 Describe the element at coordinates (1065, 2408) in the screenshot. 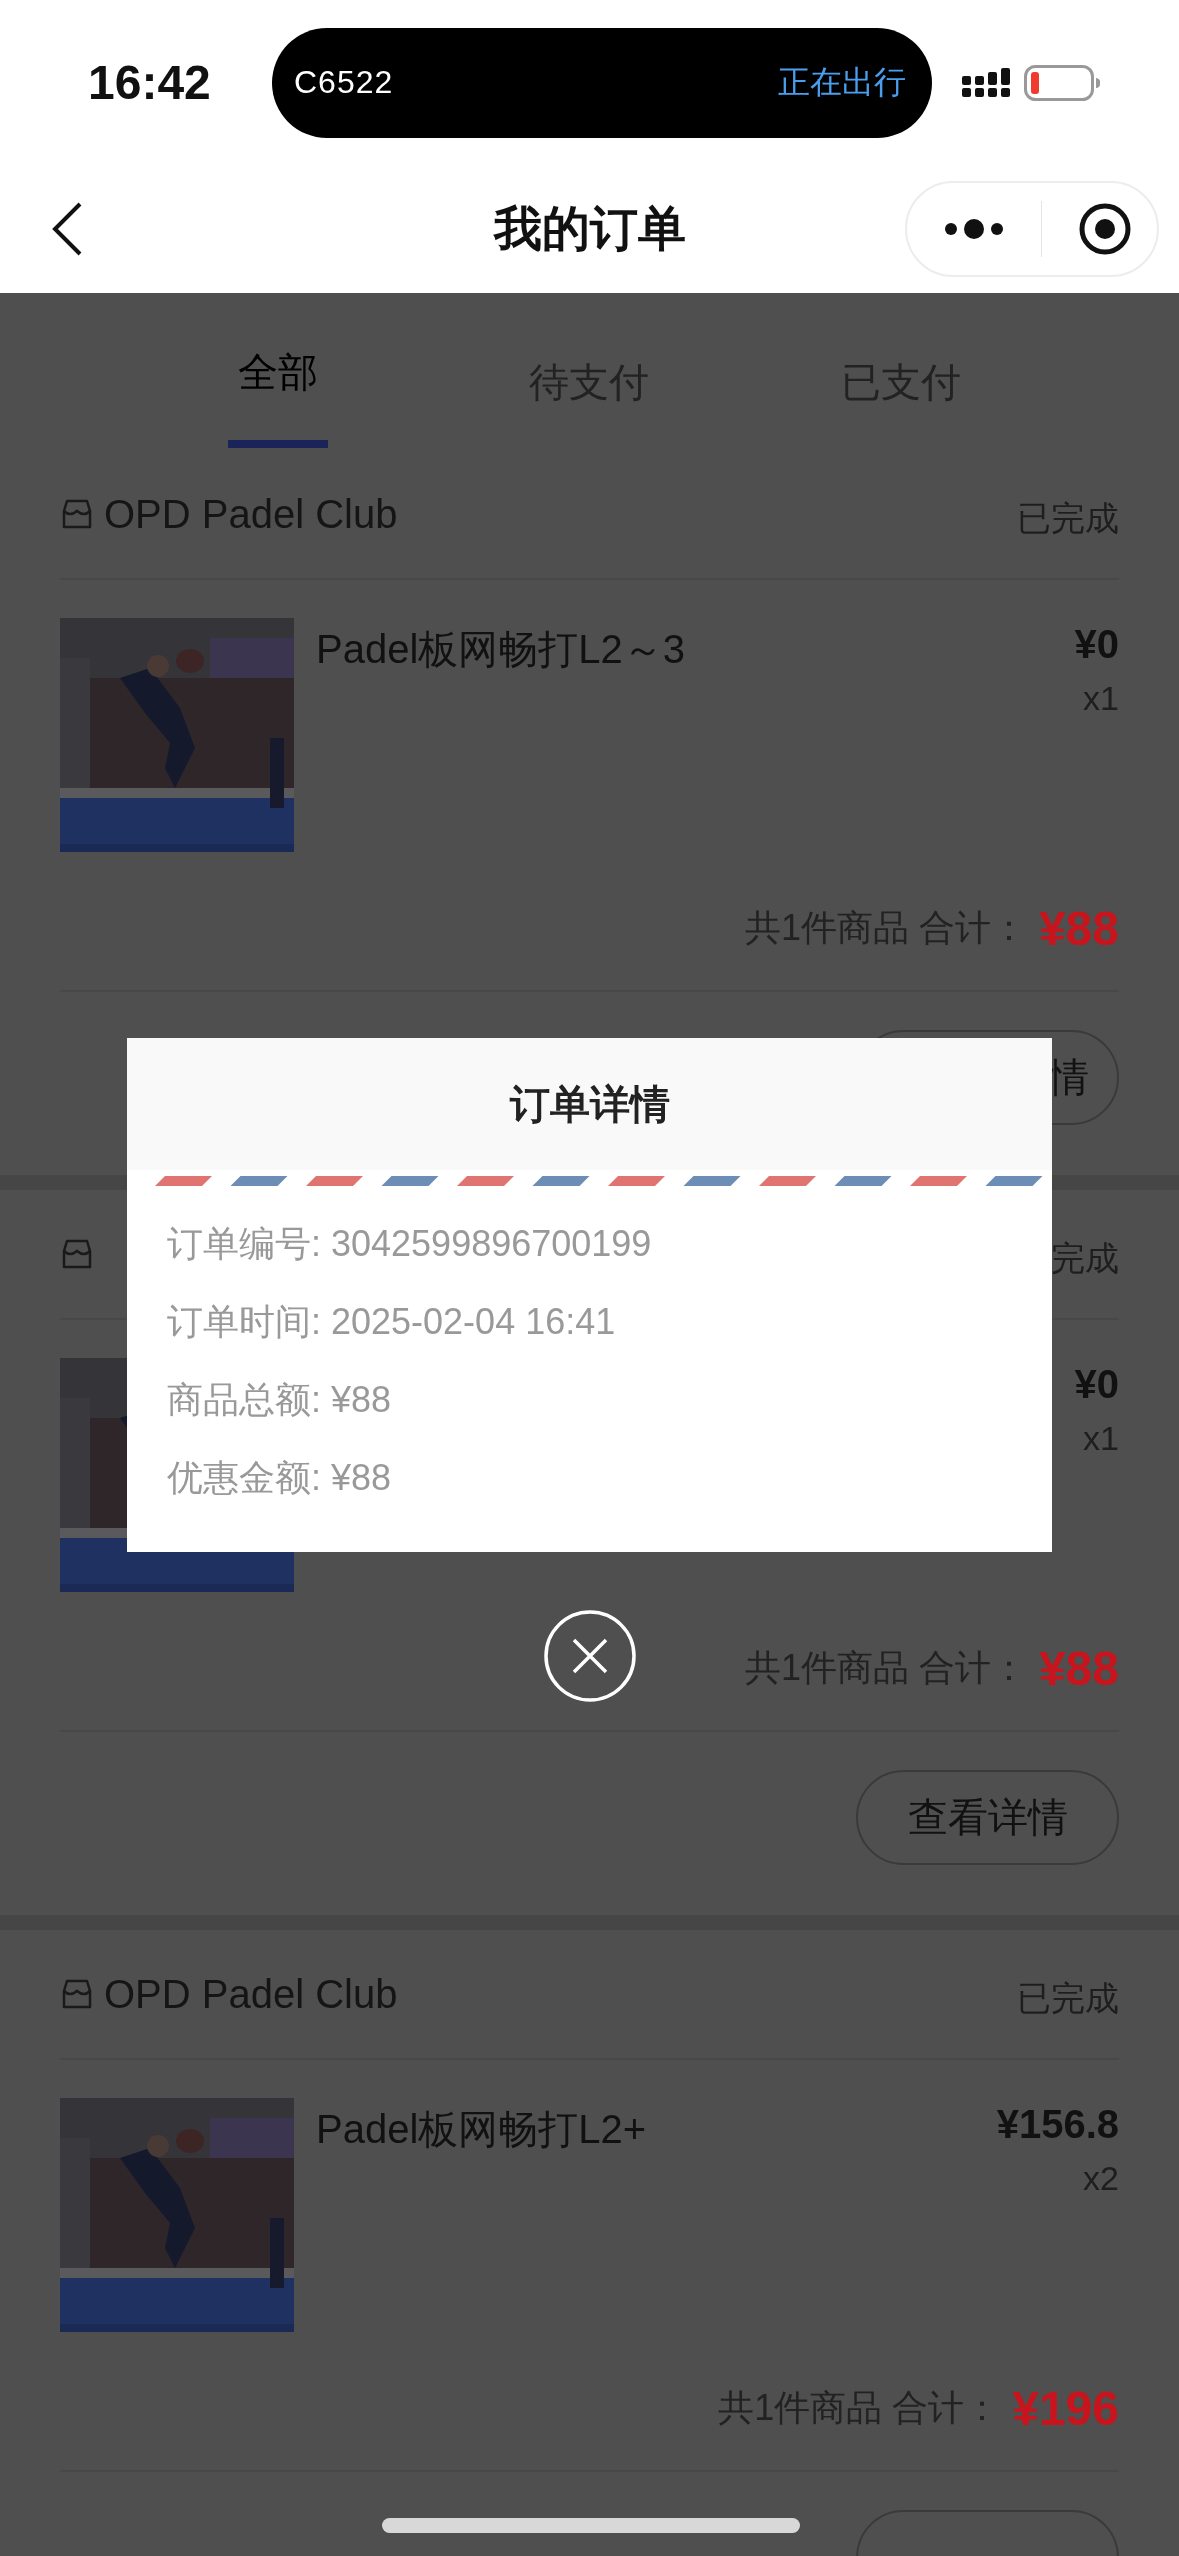

I see `order-total: ¥196` at that location.